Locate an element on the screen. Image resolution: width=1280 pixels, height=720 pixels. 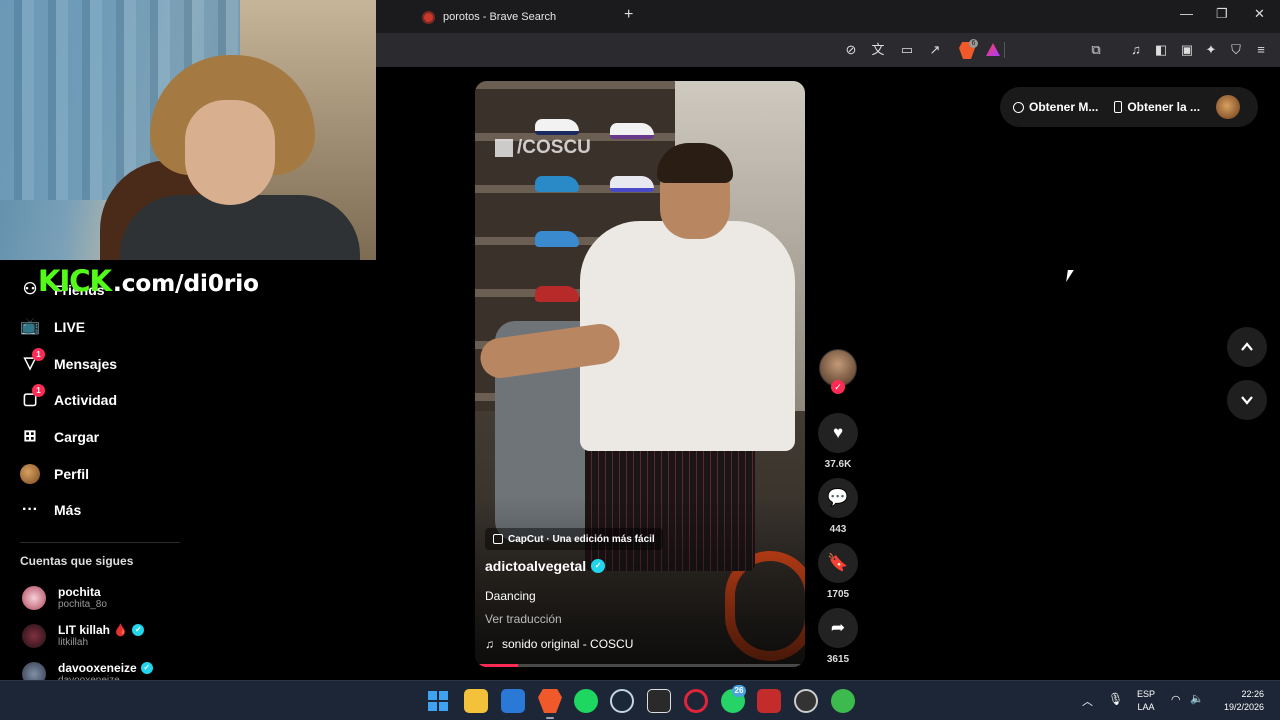
windows-taskbar: 26 ︿ 🎙 ESP LAA ◠ 🔈 22:26 19/2/2026 is located at coordinates (640, 700).